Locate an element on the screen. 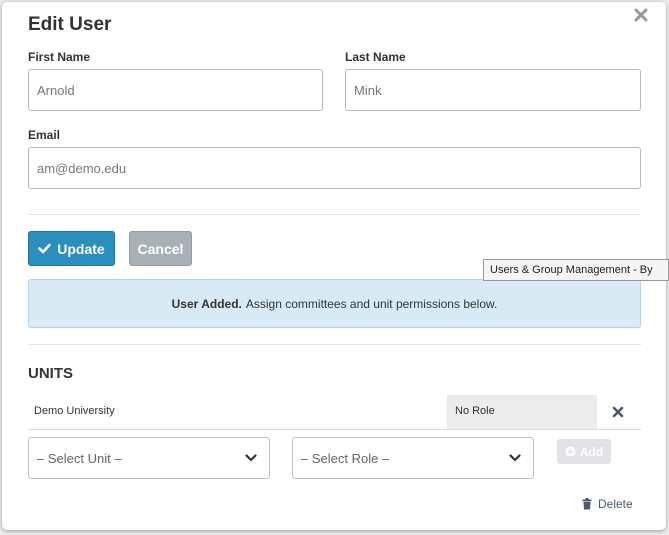 The image size is (669, 535). check-icon is located at coordinates (45, 248).